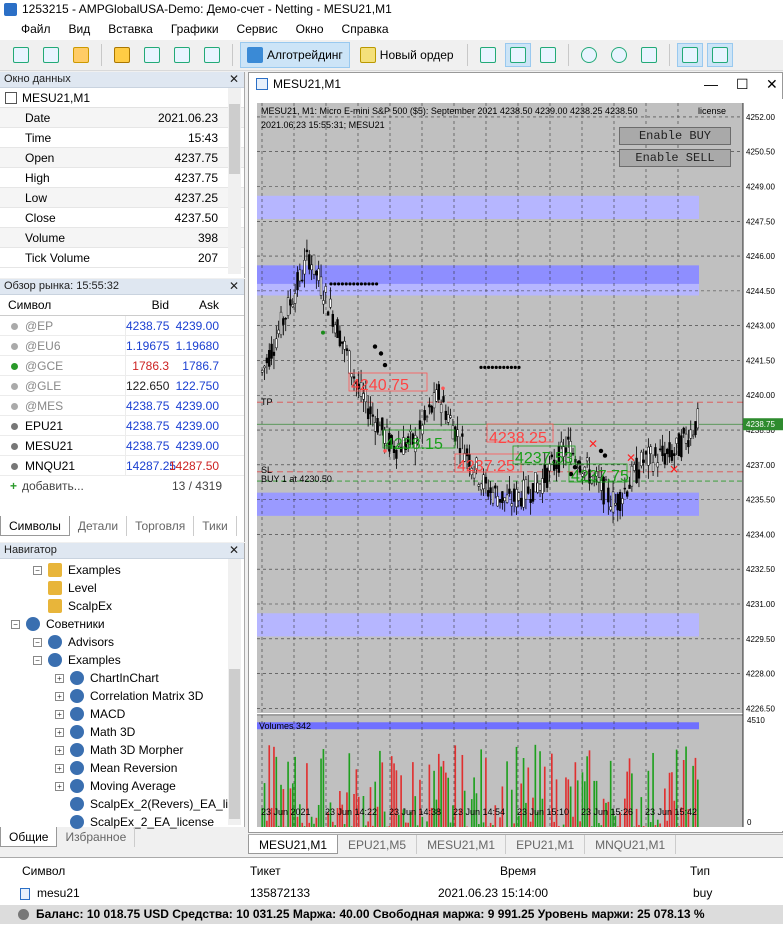 The width and height of the screenshot is (783, 945). What do you see at coordinates (81, 55) in the screenshot?
I see `open-data-button` at bounding box center [81, 55].